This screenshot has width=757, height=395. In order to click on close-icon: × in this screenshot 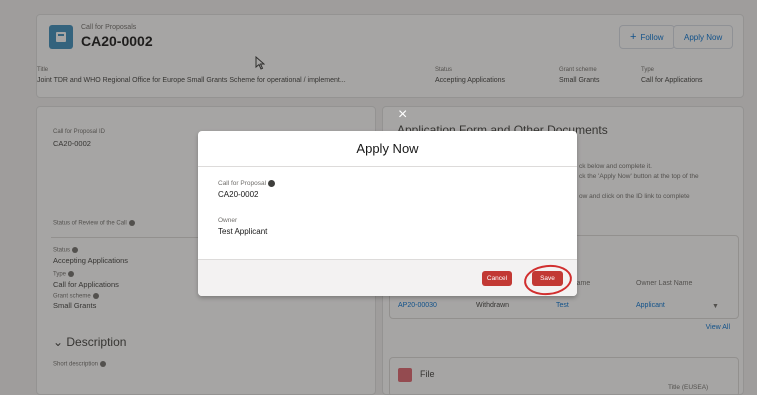, I will do `click(402, 115)`.